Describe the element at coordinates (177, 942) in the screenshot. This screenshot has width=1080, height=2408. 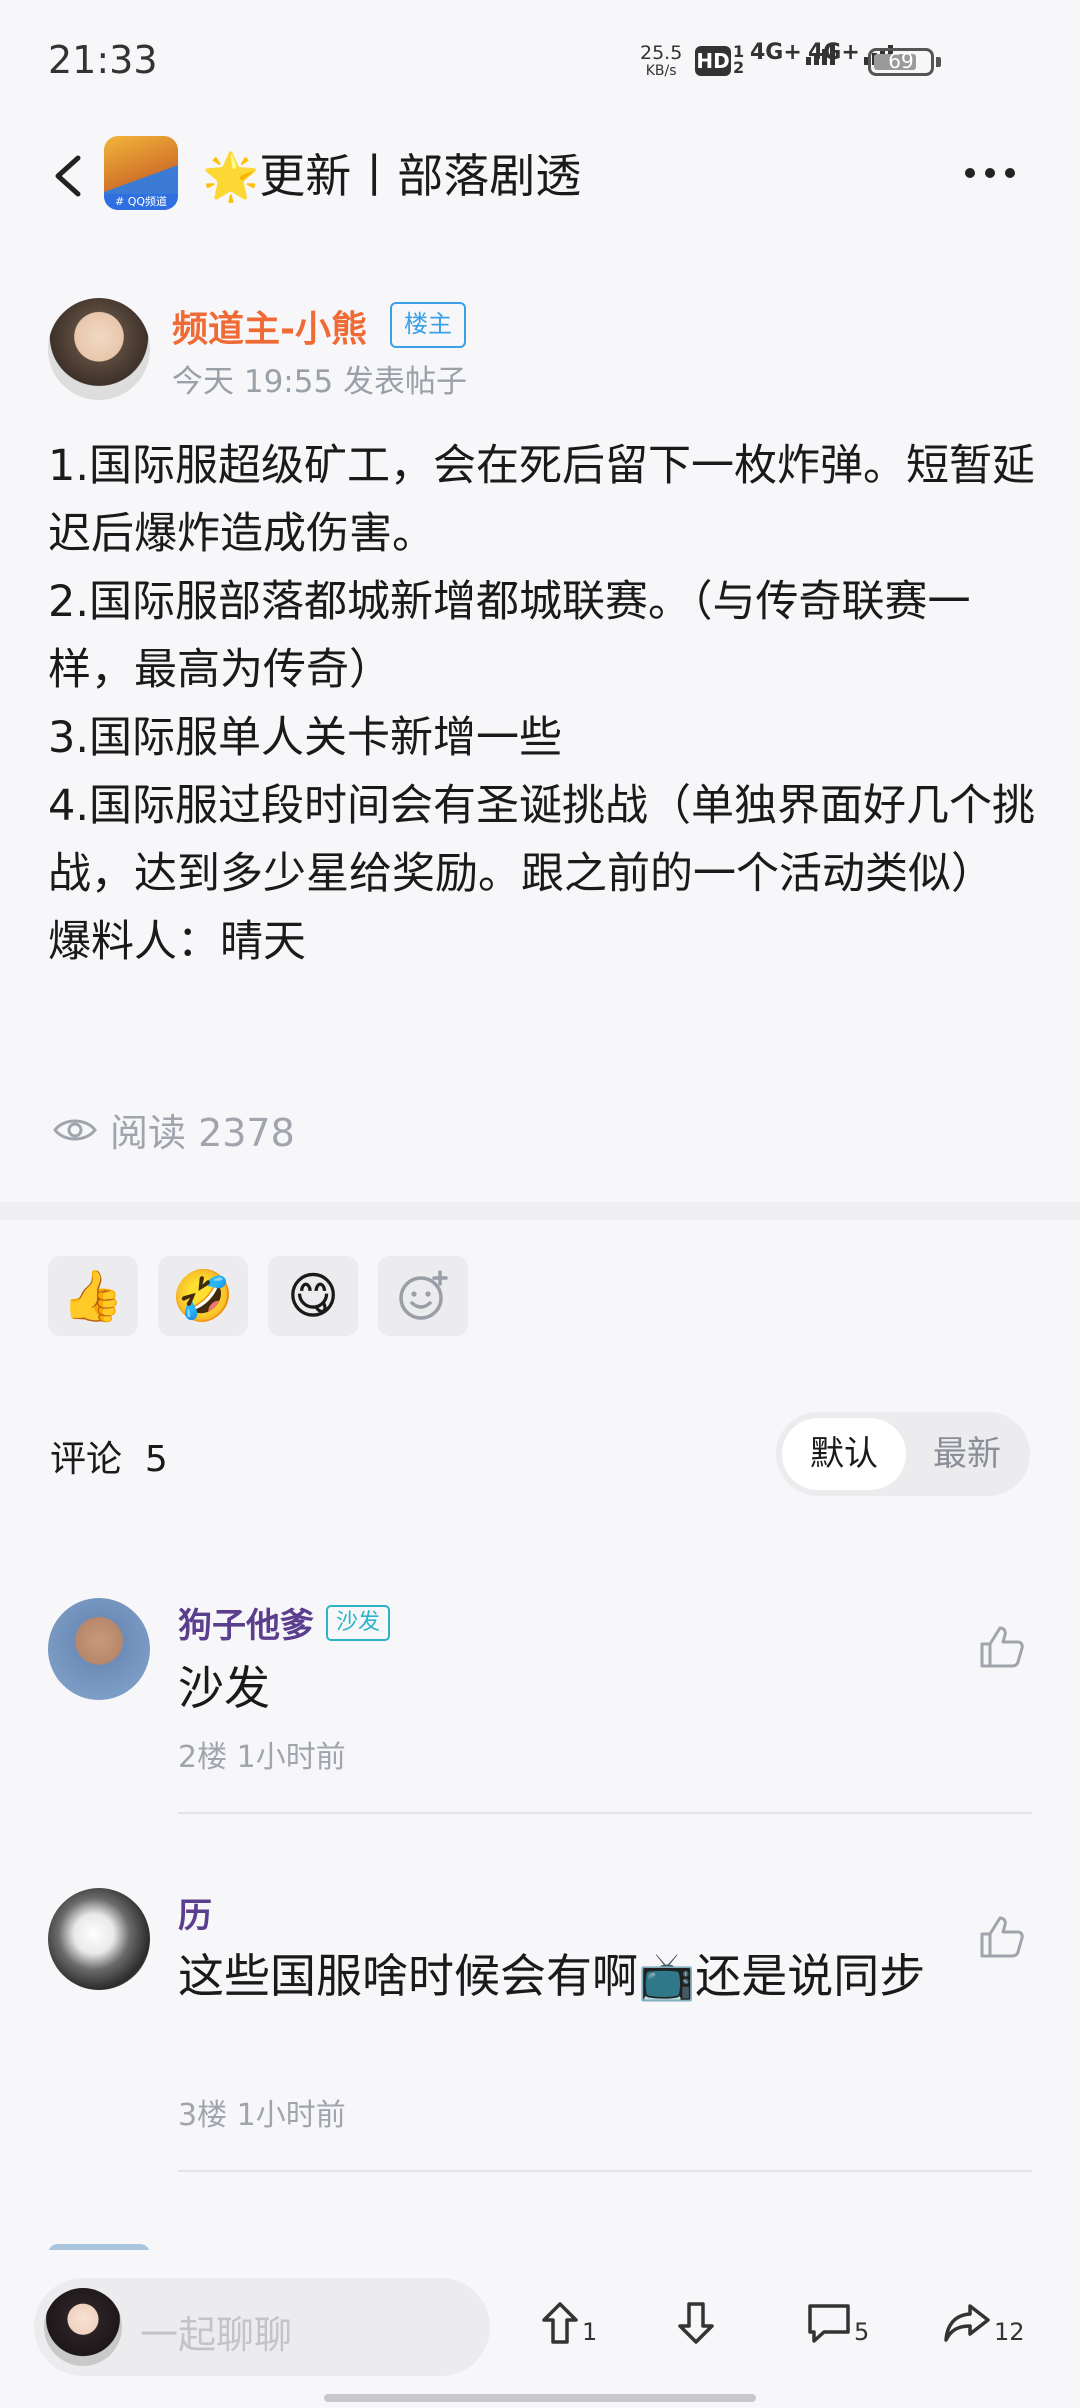
I see `post-line: 爆料人：晴天` at that location.